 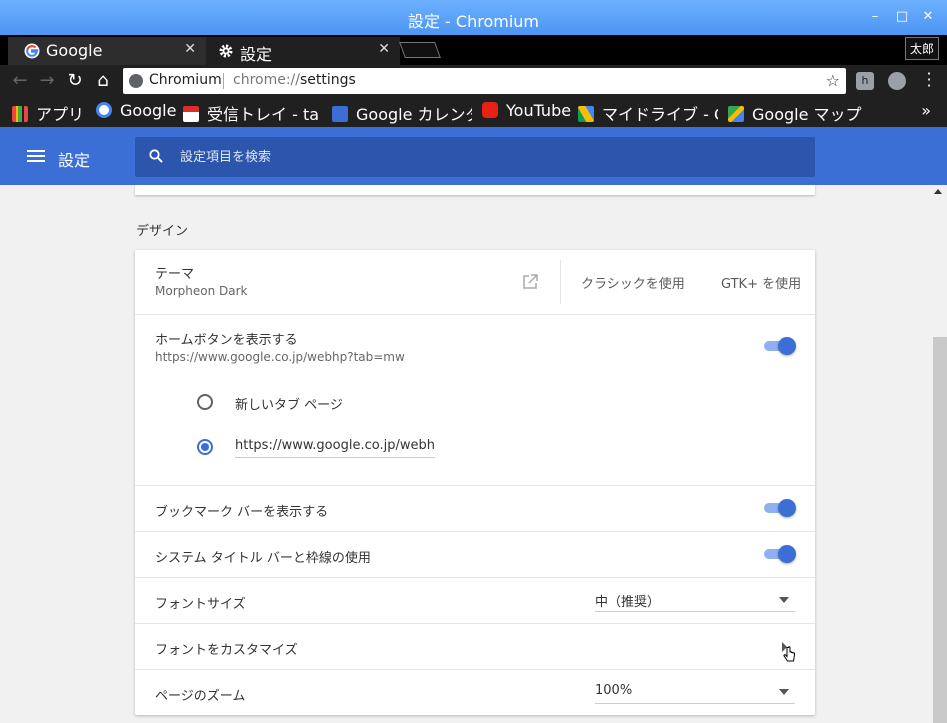 I want to click on hand-cursor-icon, so click(x=789, y=654).